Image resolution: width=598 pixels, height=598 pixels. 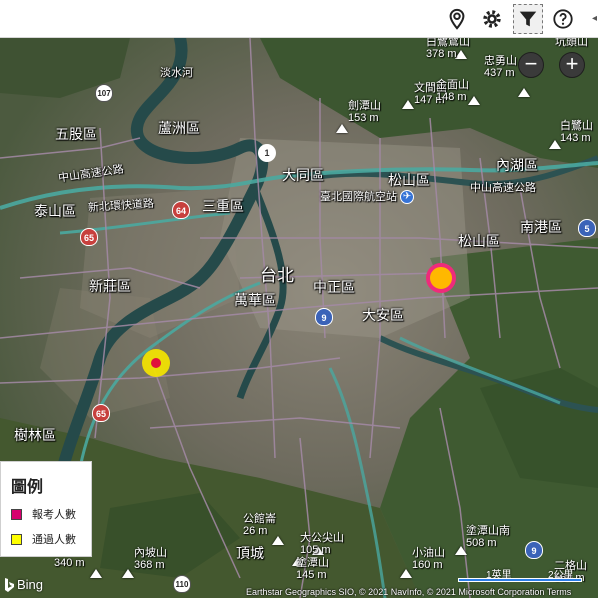 What do you see at coordinates (503, 188) in the screenshot?
I see `highway-label-zhongshan-east: 中山高速公路` at bounding box center [503, 188].